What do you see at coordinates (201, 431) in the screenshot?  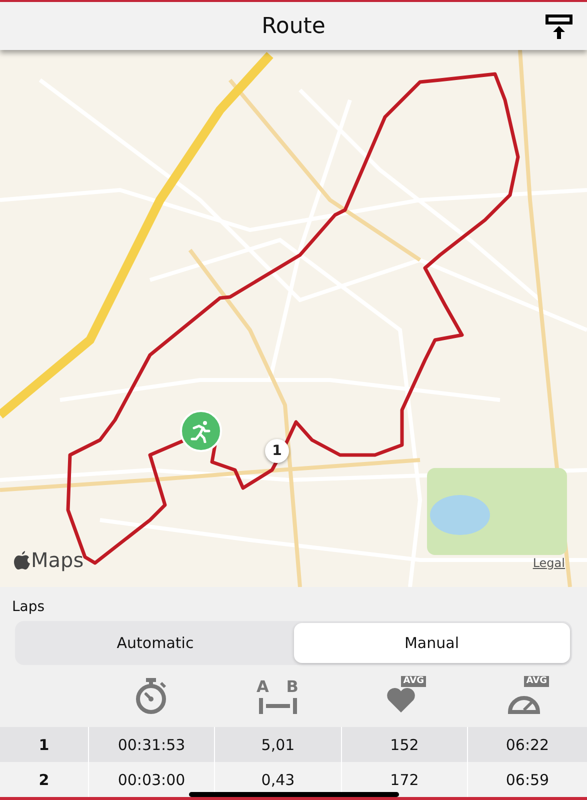 I see `runner-icon` at bounding box center [201, 431].